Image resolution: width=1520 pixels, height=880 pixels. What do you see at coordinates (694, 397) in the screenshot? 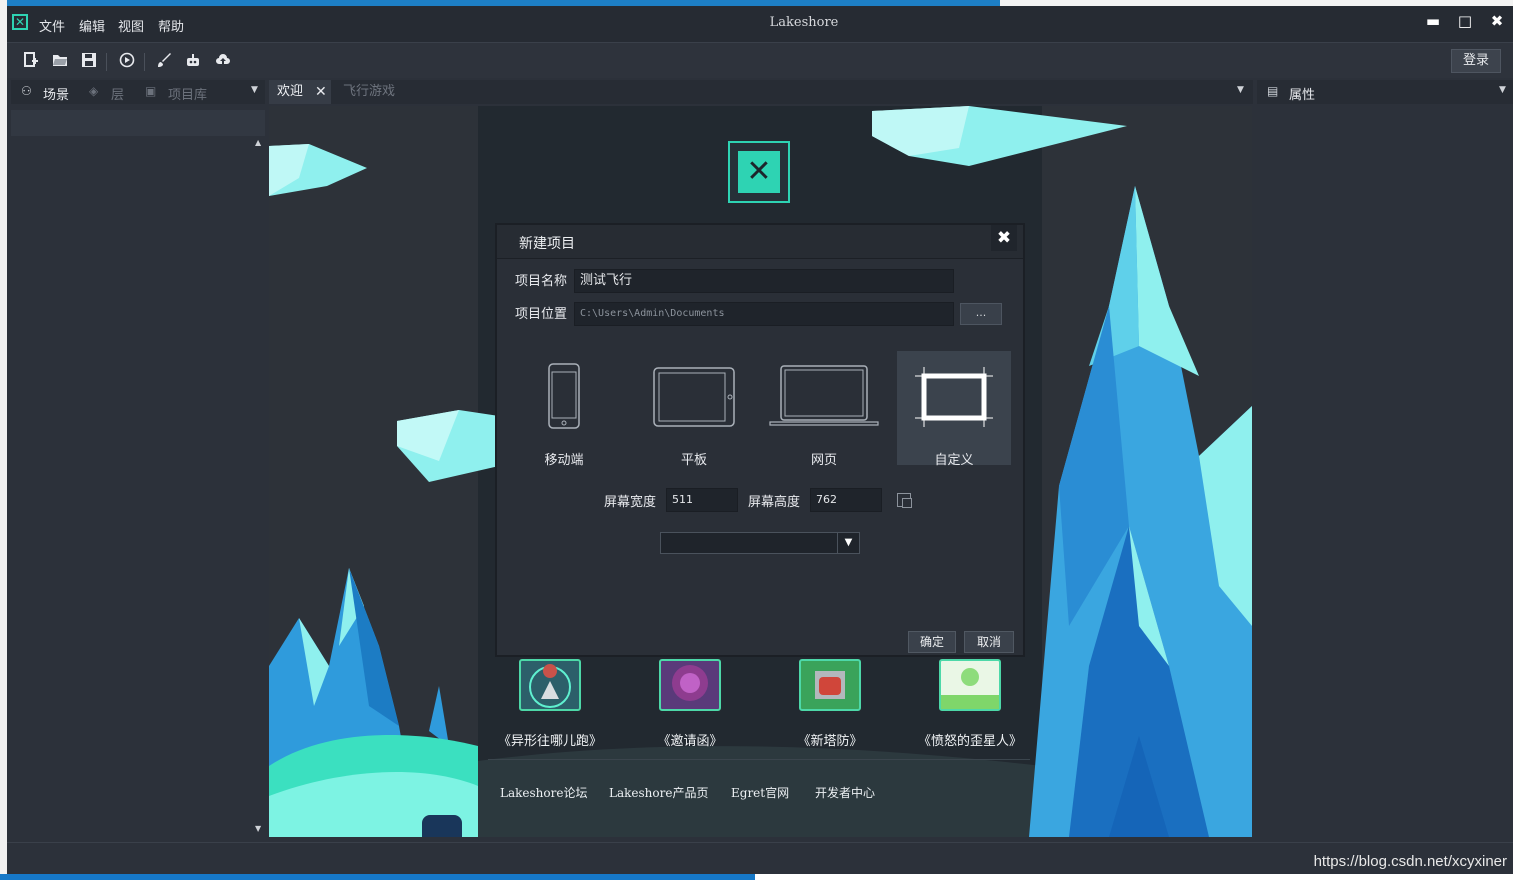
I see `tablet-icon` at bounding box center [694, 397].